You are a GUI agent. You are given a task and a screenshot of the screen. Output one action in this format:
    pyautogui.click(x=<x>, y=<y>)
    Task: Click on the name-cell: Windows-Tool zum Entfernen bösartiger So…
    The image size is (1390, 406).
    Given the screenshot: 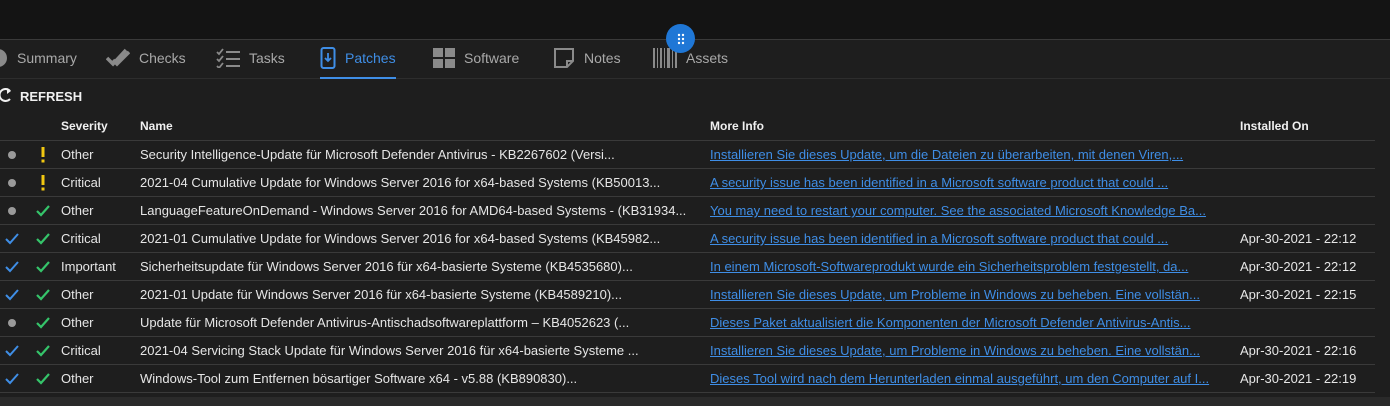 What is the action you would take?
    pyautogui.click(x=425, y=378)
    